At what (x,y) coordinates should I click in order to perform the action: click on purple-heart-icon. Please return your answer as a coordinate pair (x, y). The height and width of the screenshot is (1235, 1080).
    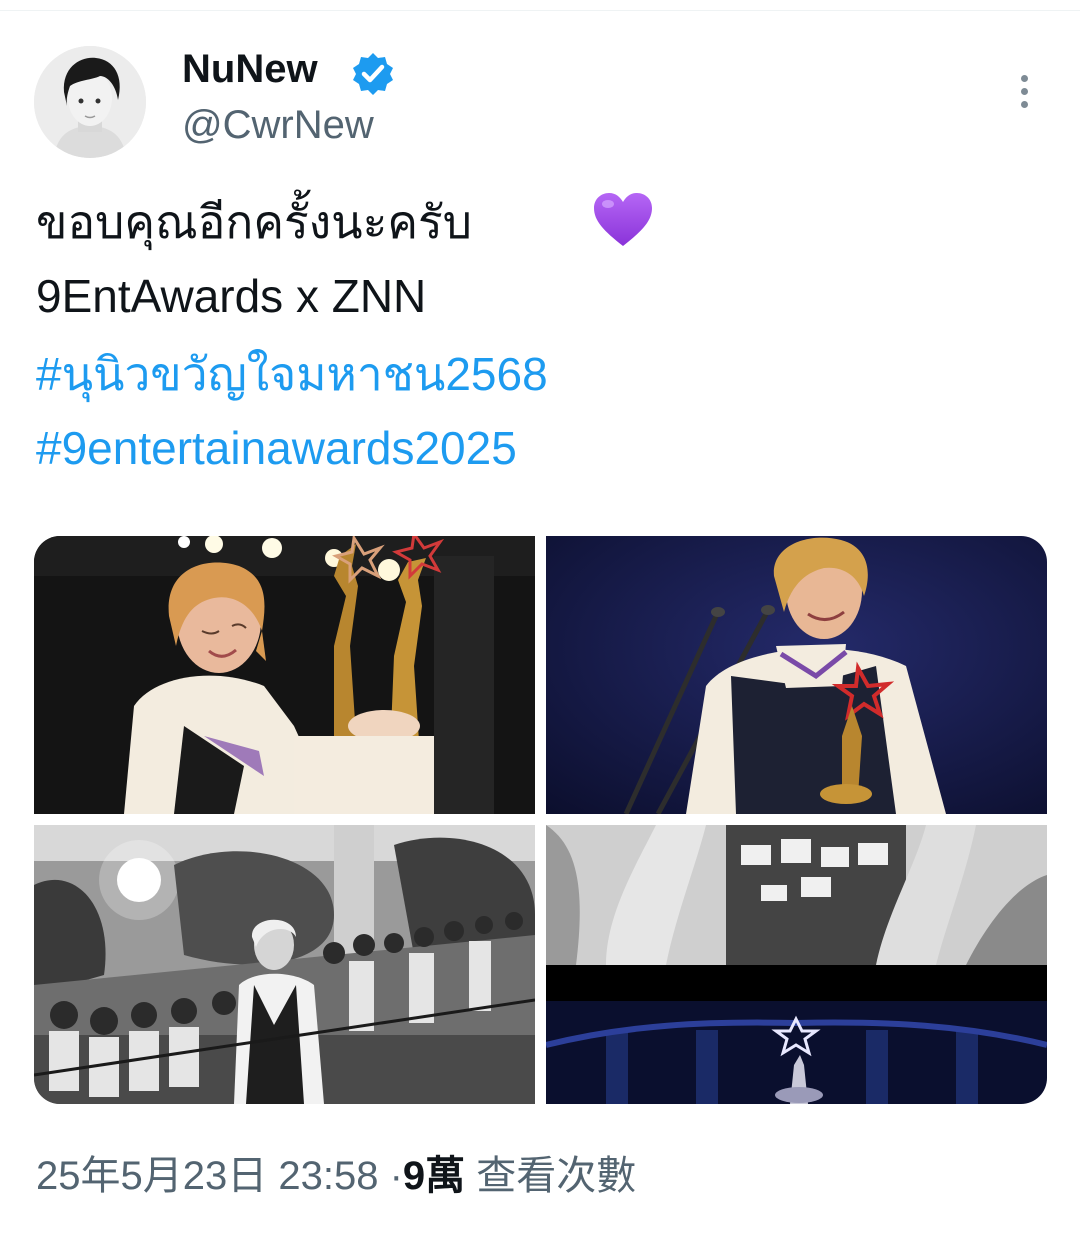
    Looking at the image, I should click on (623, 220).